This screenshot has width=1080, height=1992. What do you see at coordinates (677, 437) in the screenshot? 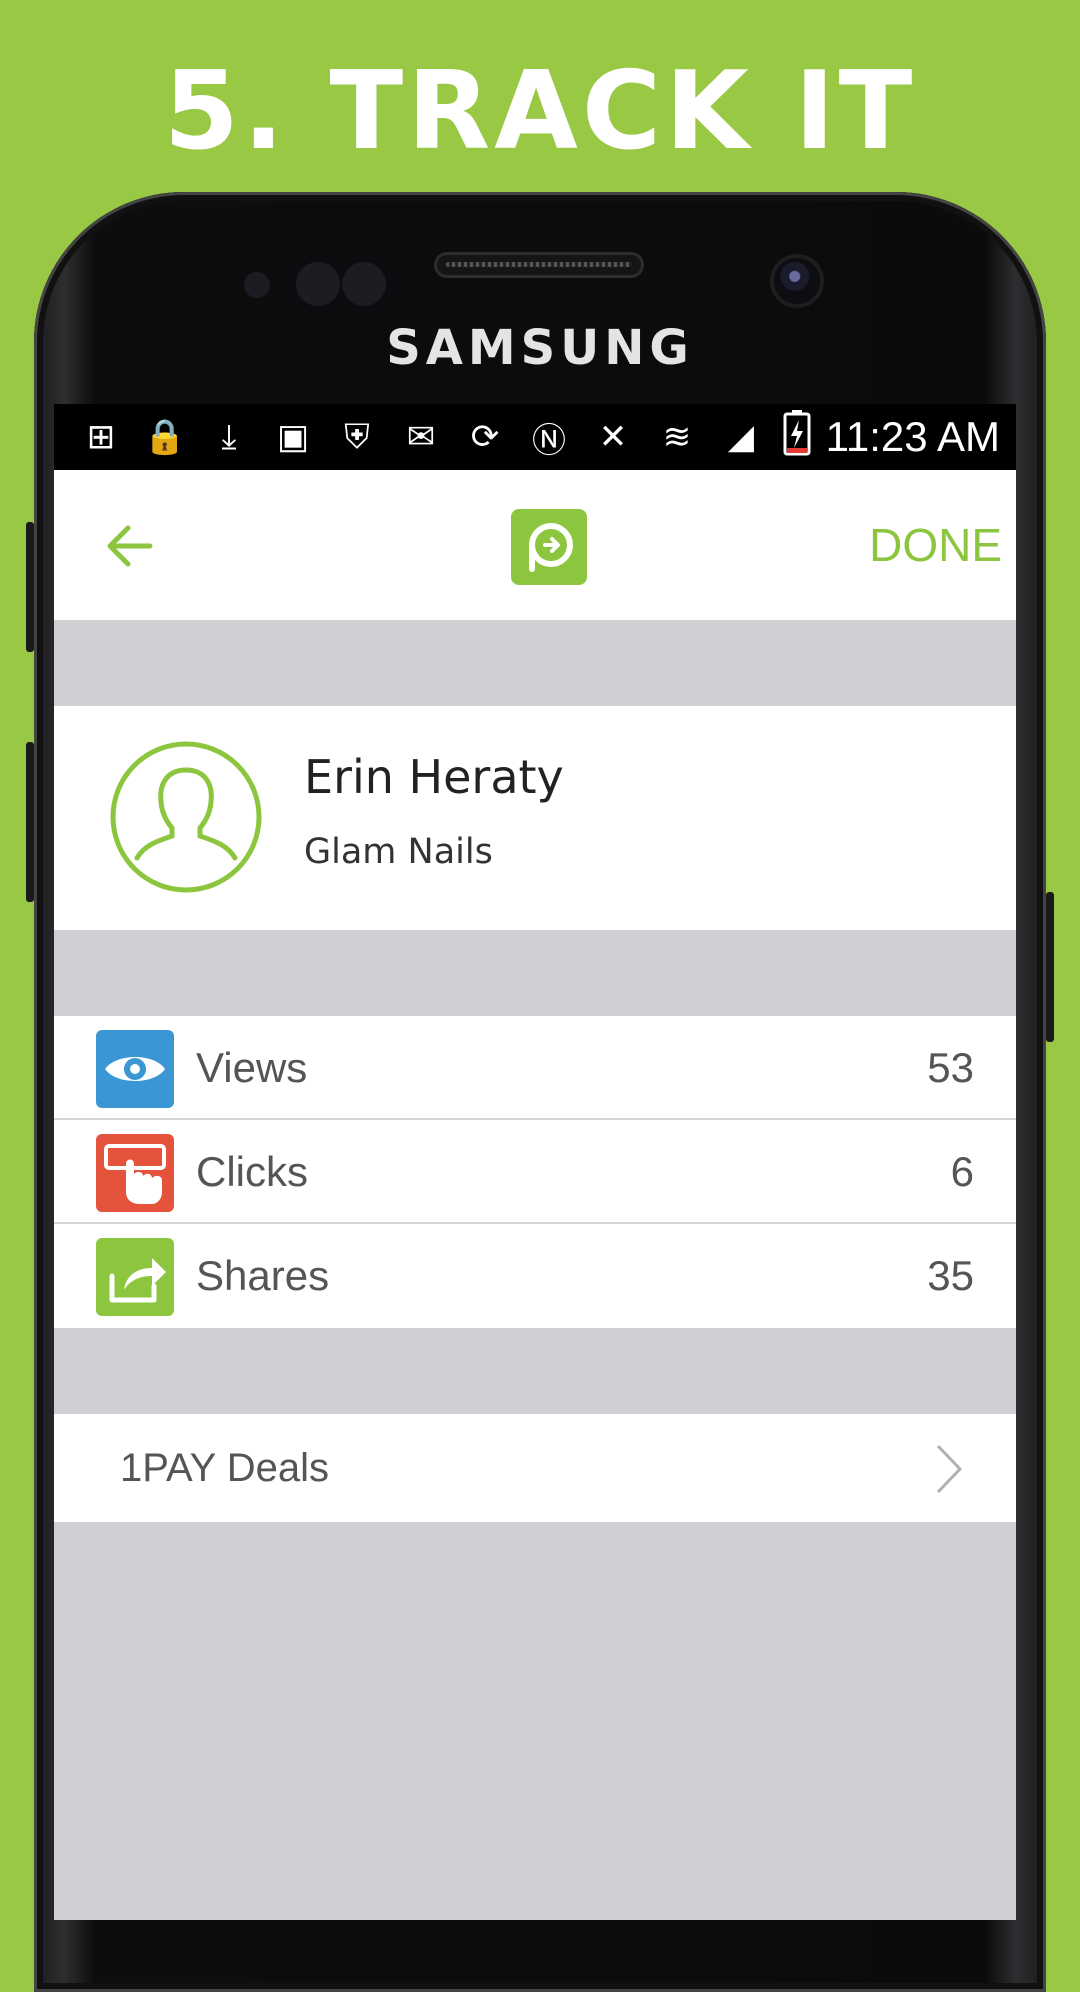
I see `wifi-icon: ≋` at bounding box center [677, 437].